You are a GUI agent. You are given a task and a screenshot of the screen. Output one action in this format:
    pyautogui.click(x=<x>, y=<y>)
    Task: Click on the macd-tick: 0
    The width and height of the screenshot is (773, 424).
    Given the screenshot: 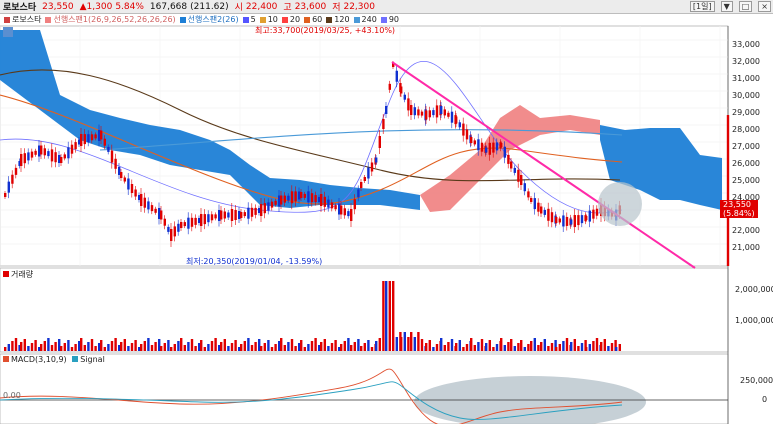 What is the action you would take?
    pyautogui.click(x=765, y=399)
    